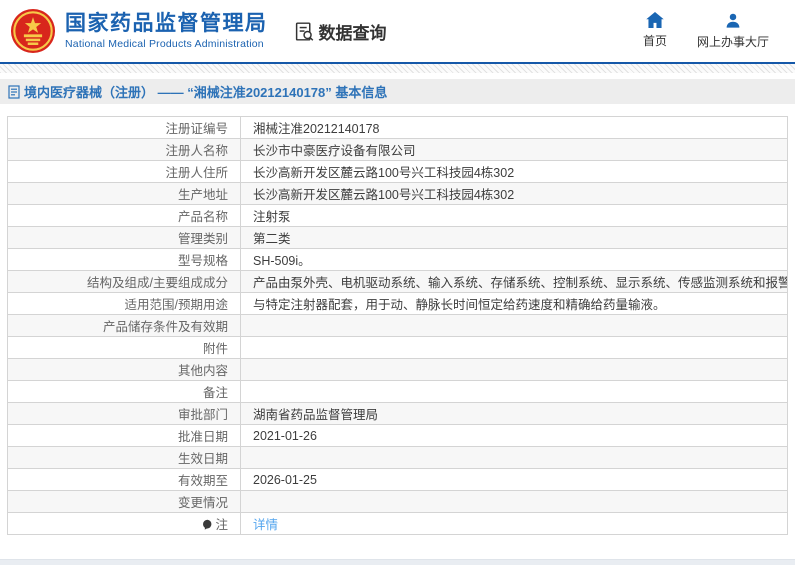 The width and height of the screenshot is (795, 565). I want to click on row-label: 生效日期, so click(124, 457).